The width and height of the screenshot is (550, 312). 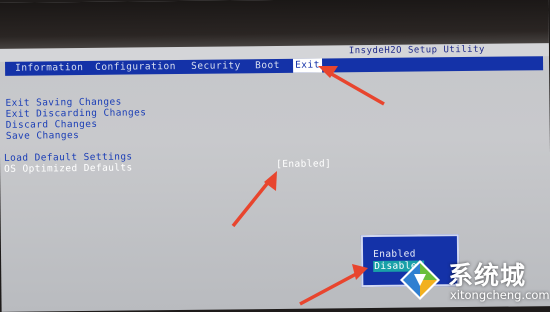 I want to click on watermark-text: 系统城, so click(x=487, y=275).